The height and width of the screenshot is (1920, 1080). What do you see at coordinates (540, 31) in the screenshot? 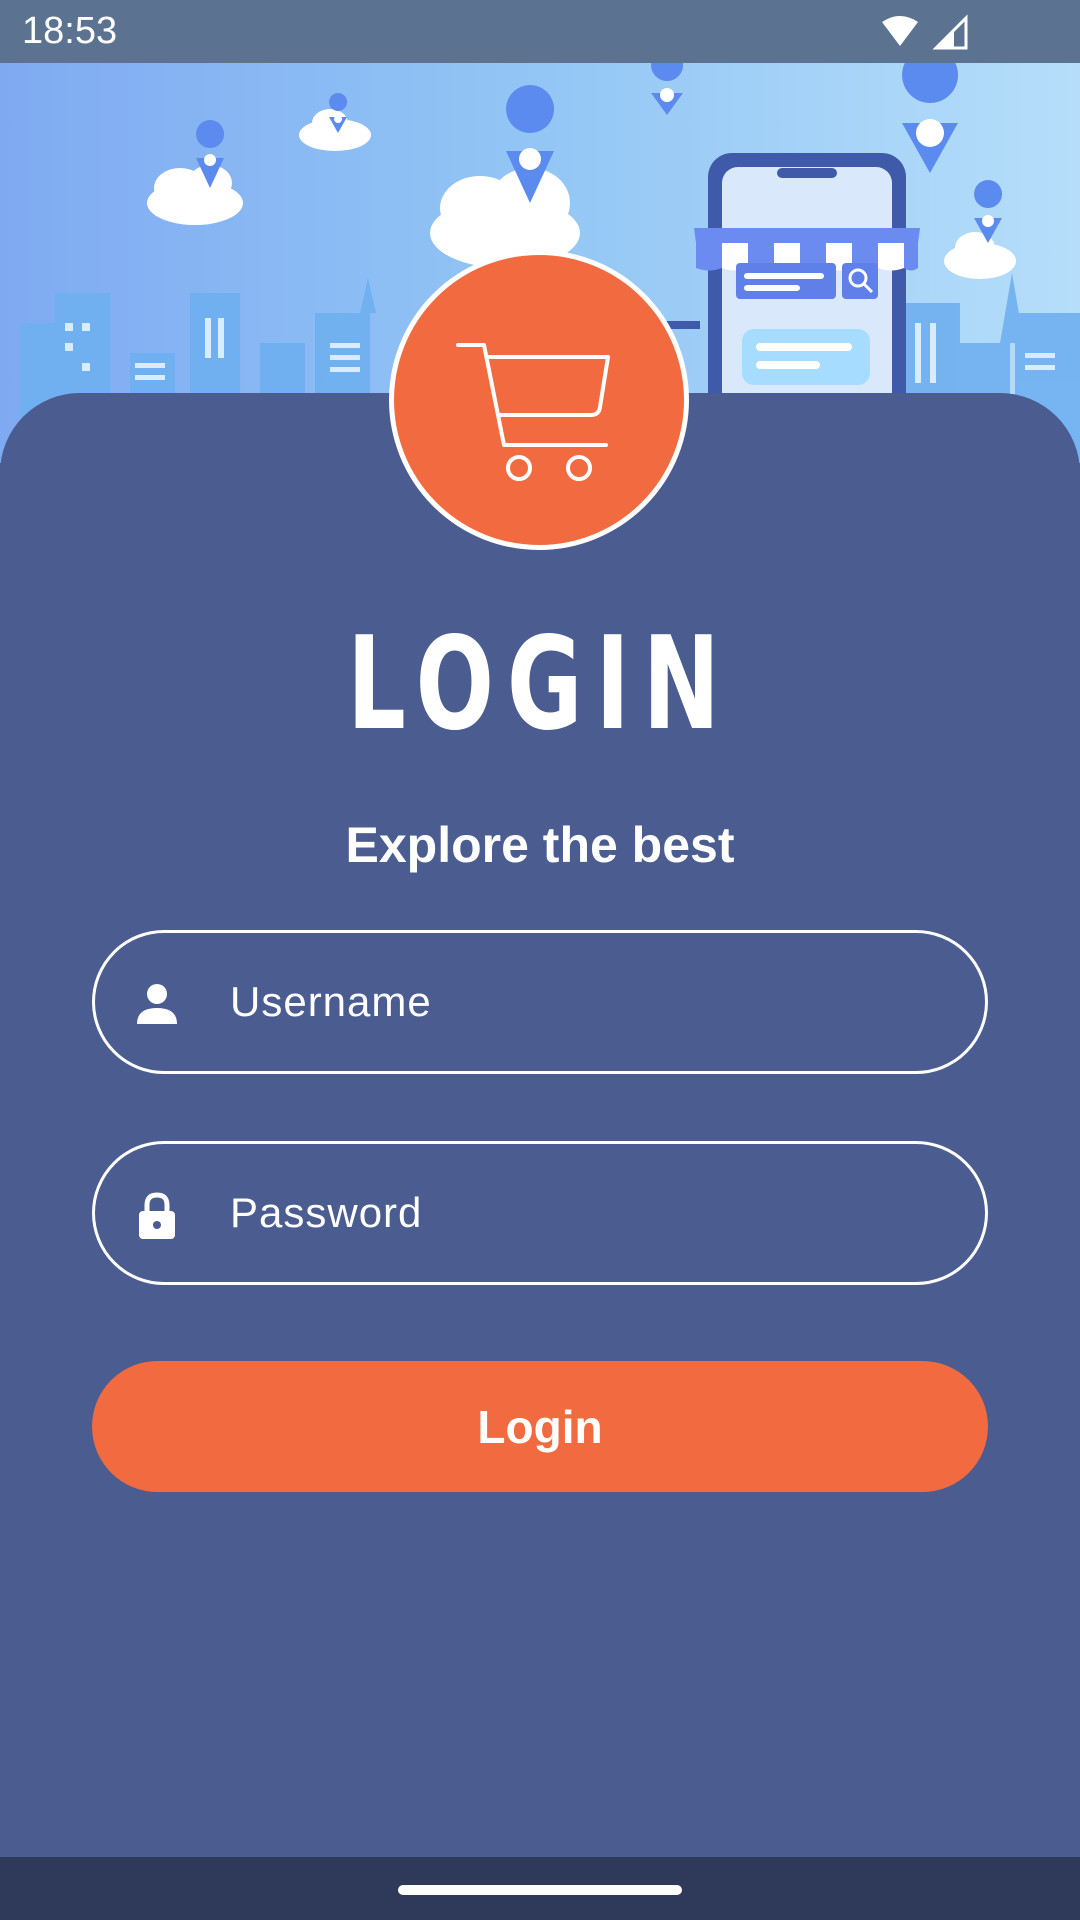
I see `status-bar: 18:53` at bounding box center [540, 31].